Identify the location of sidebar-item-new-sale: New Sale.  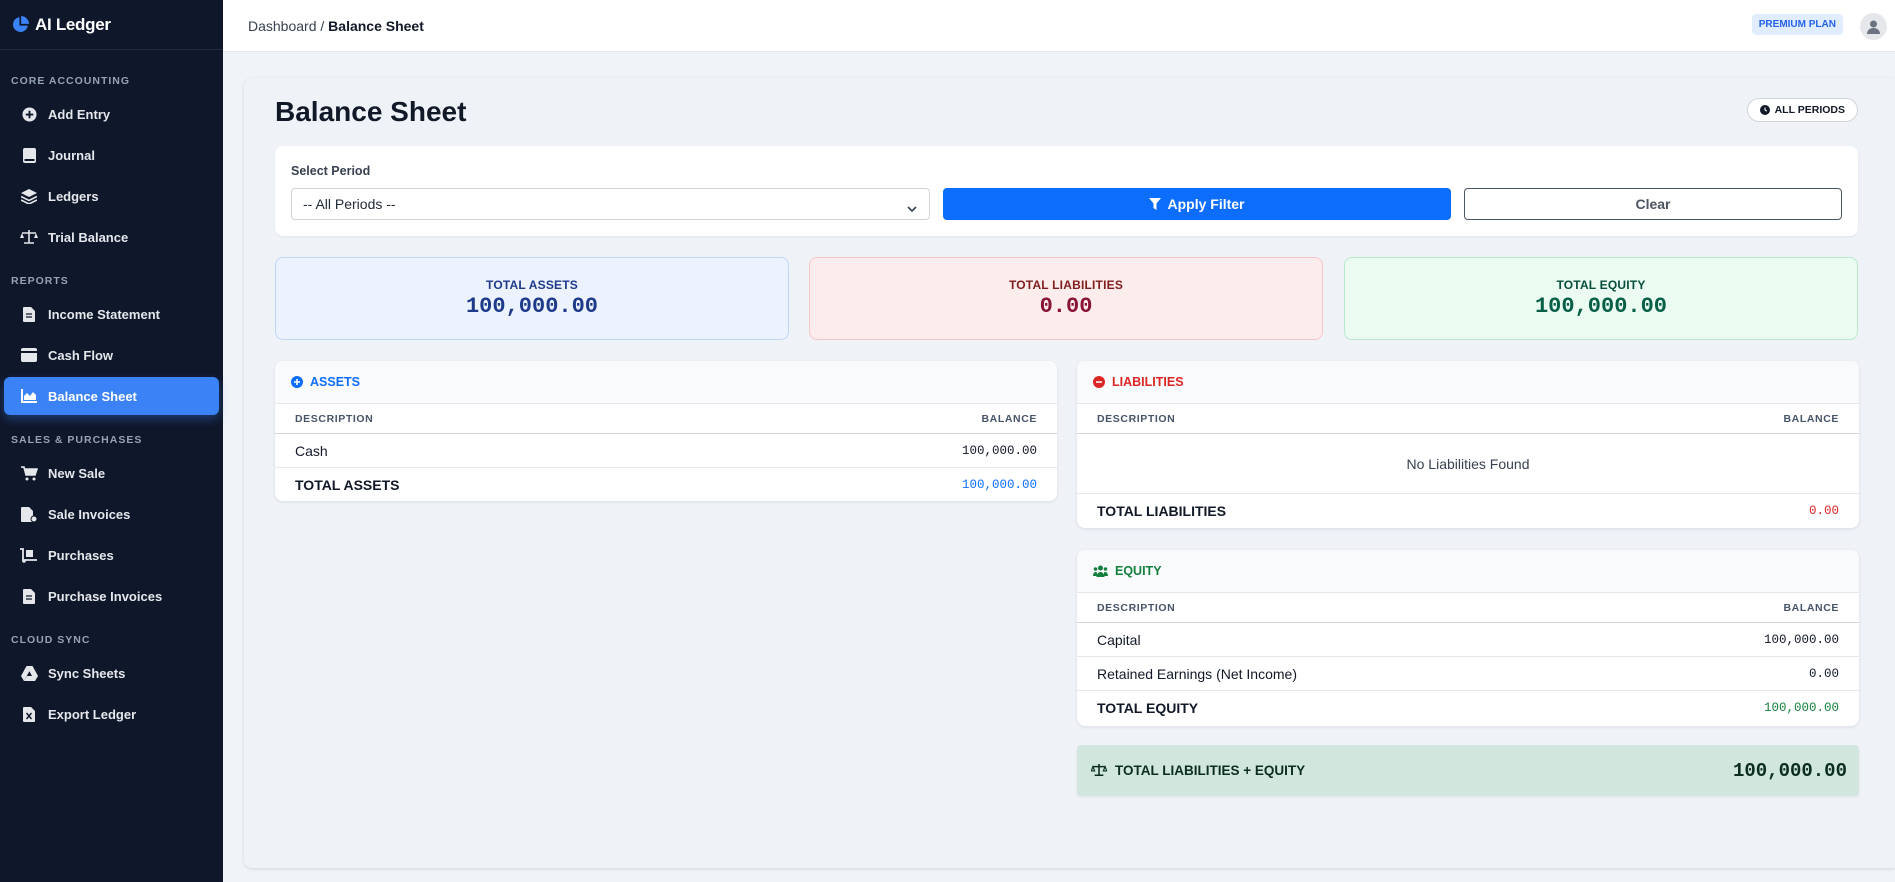
(111, 473).